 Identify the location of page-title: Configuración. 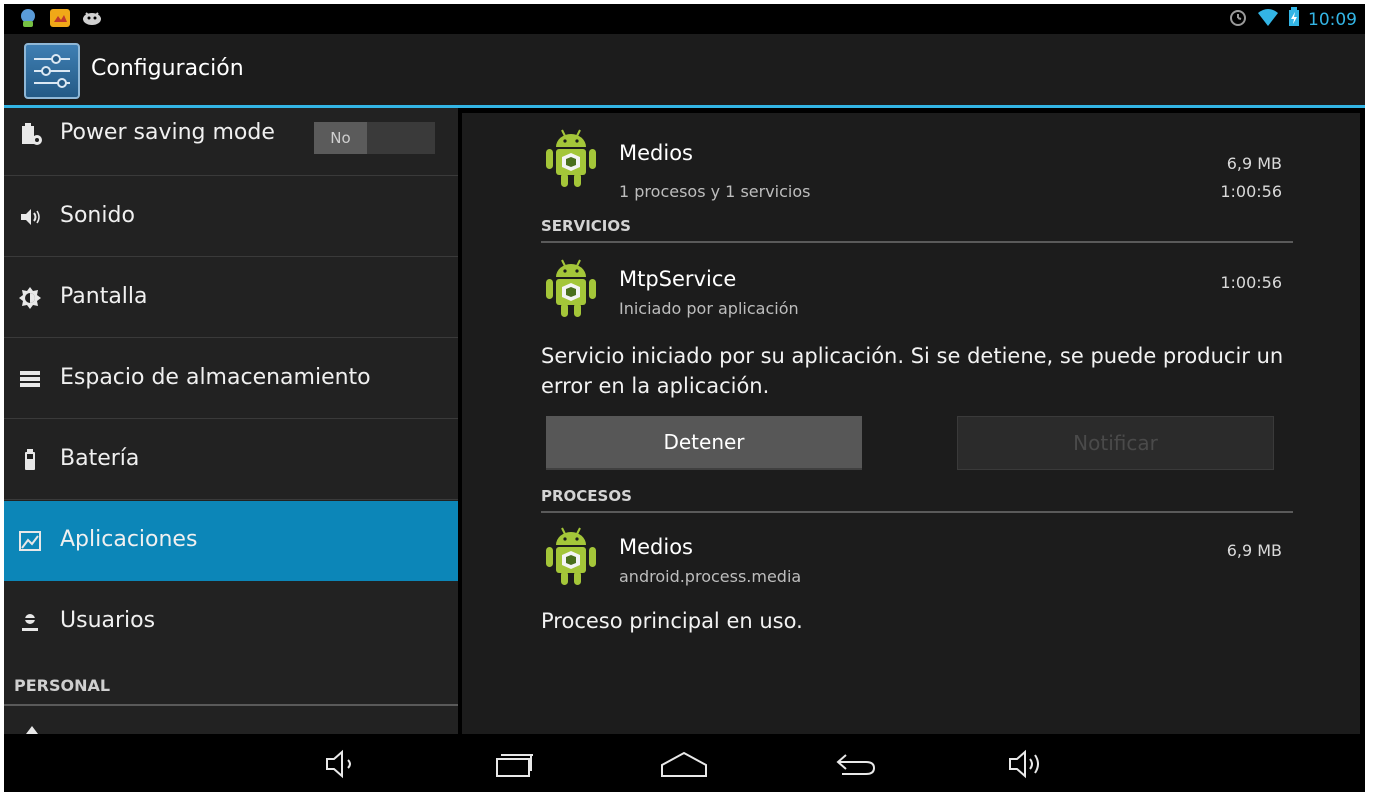
(167, 68).